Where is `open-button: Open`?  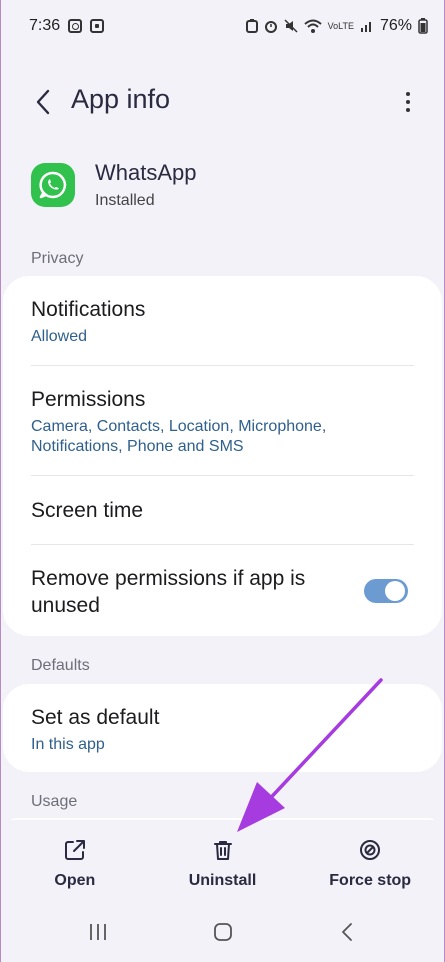 open-button: Open is located at coordinates (75, 860).